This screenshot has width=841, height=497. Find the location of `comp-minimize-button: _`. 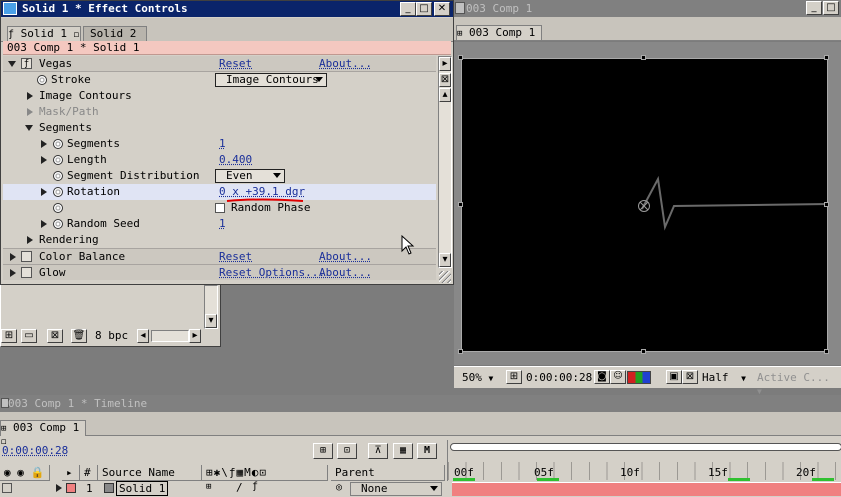

comp-minimize-button: _ is located at coordinates (814, 8).